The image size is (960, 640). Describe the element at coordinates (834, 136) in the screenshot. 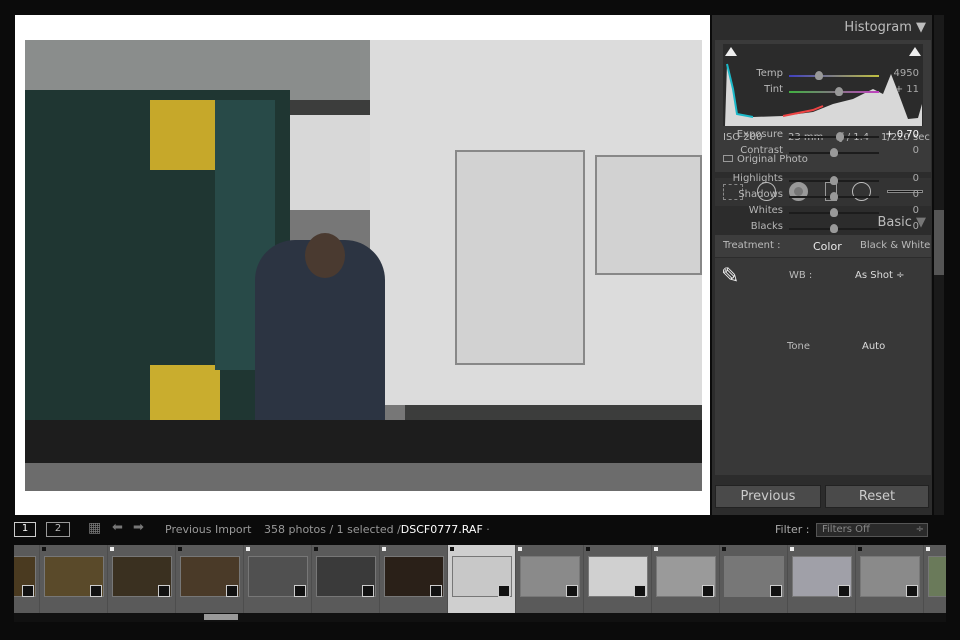

I see `slider-exposure` at that location.